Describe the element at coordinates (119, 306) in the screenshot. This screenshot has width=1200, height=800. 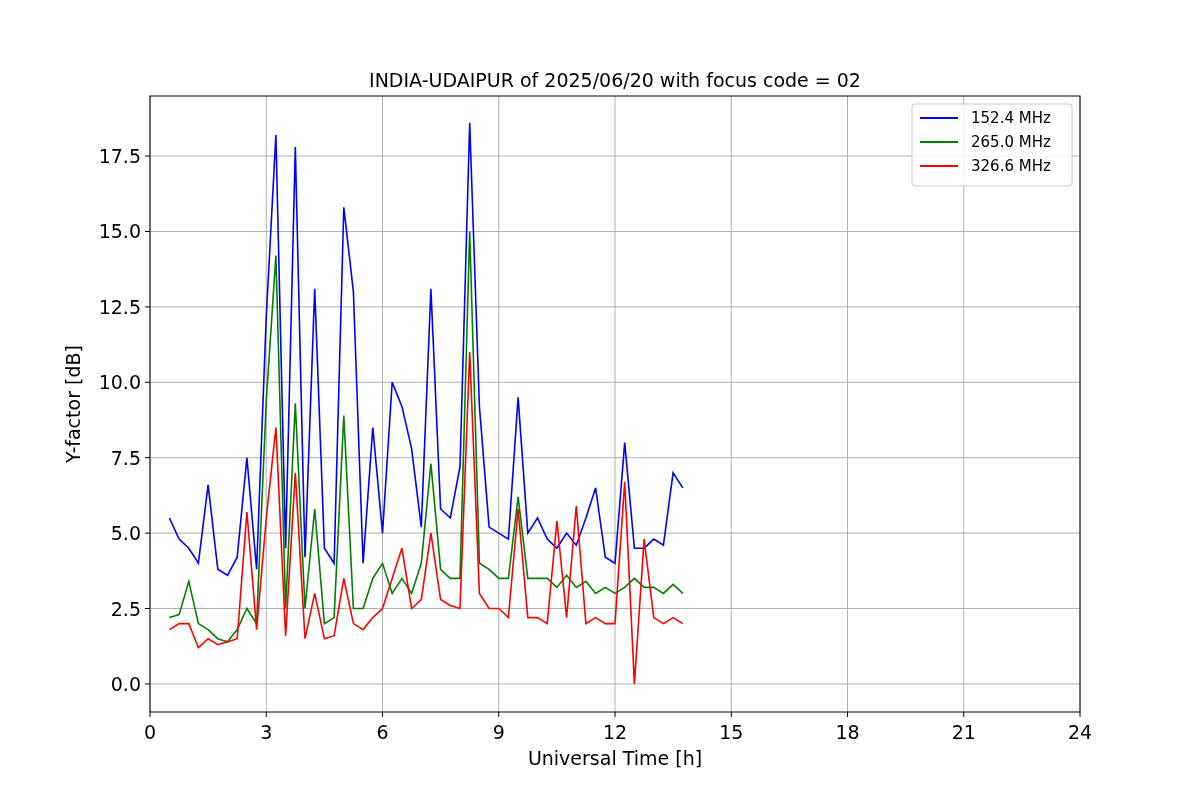
I see `tick-label: 12.5` at that location.